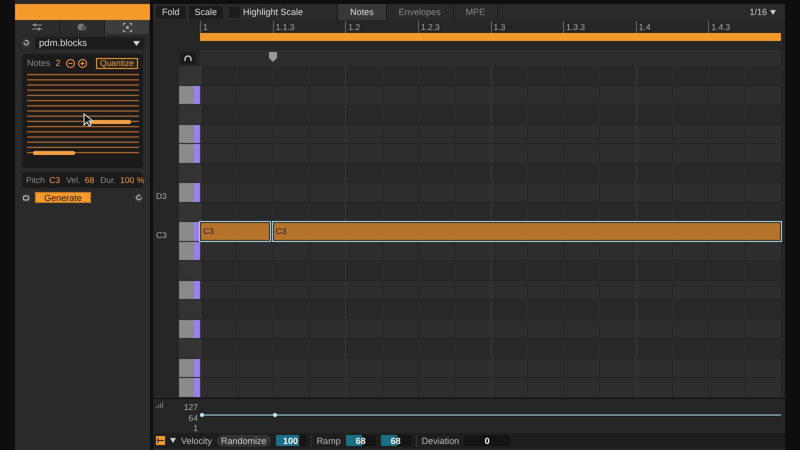 The height and width of the screenshot is (450, 800). I want to click on reset-icon, so click(26, 43).